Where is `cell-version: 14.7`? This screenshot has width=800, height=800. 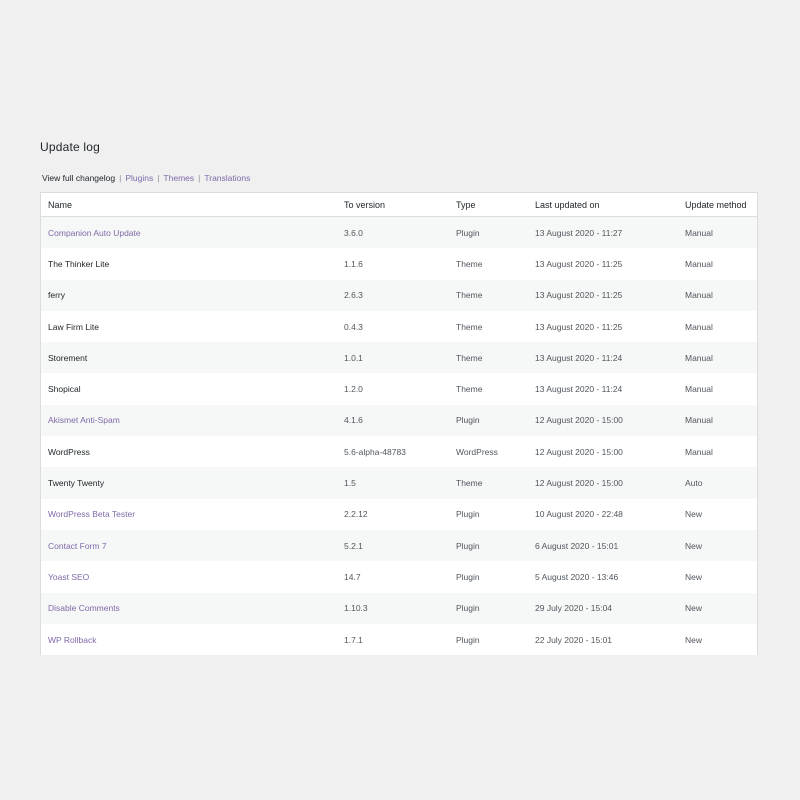 cell-version: 14.7 is located at coordinates (393, 577).